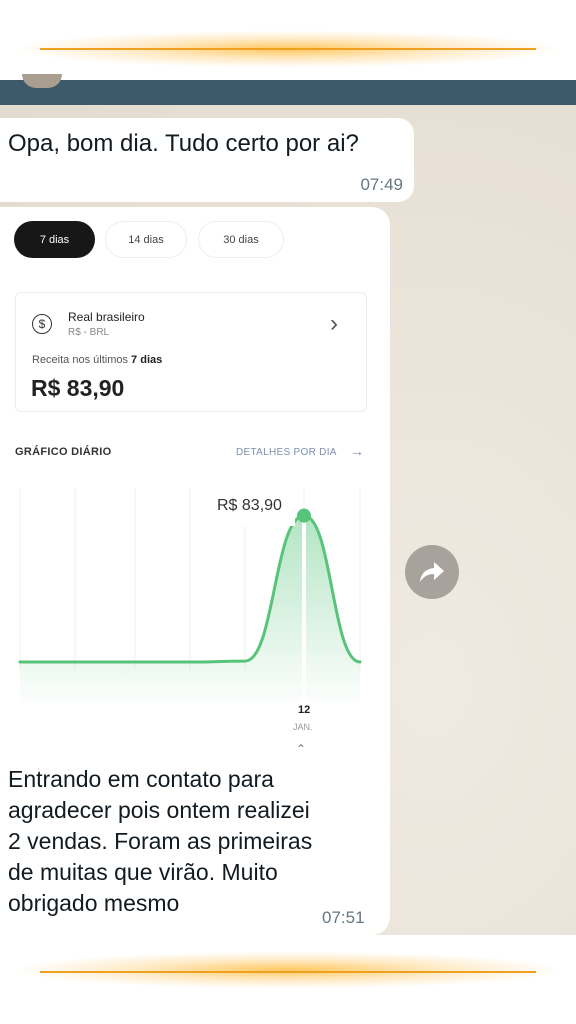 The image size is (576, 1024). What do you see at coordinates (82, 360) in the screenshot?
I see `revenue-label-text: Receita nos últimos` at bounding box center [82, 360].